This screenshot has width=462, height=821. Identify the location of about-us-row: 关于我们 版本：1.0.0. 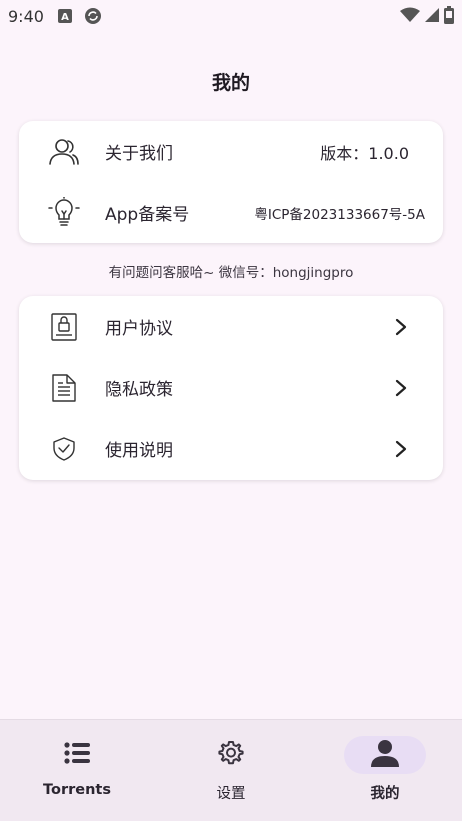
(231, 151).